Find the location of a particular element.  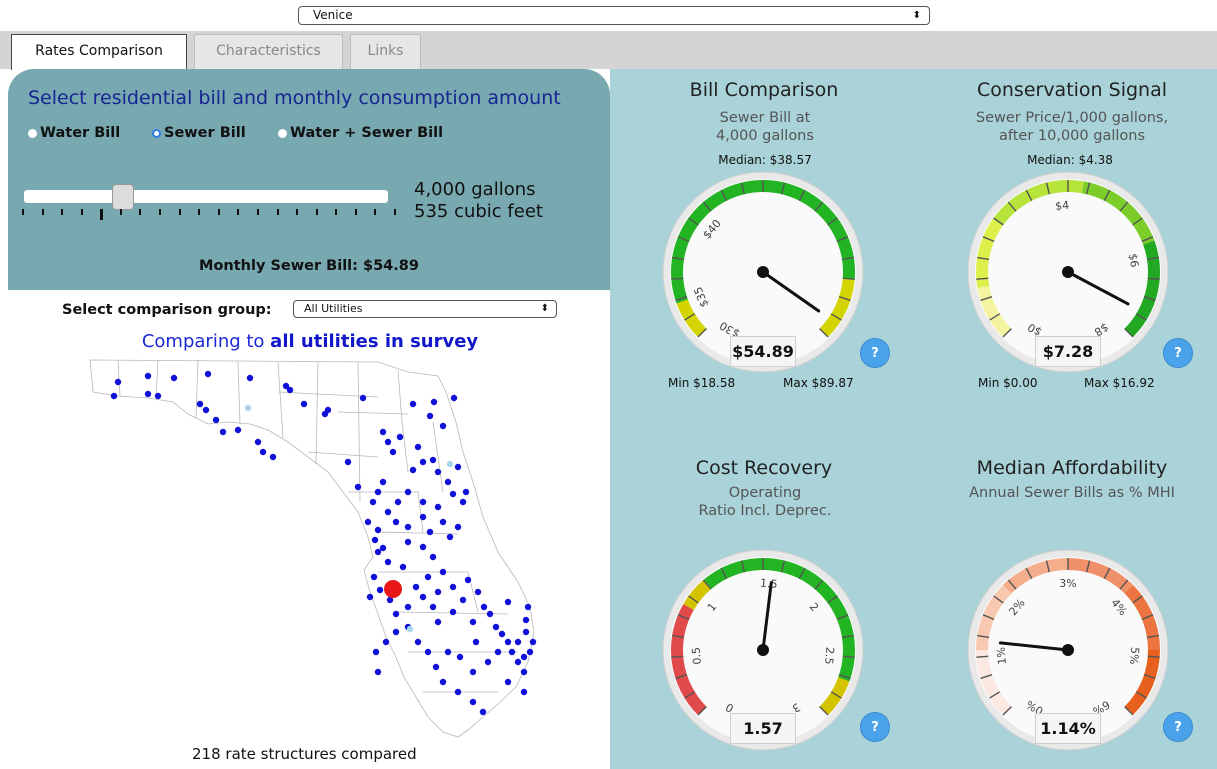

cost-gauge-title: Cost Recovery is located at coordinates (764, 468).